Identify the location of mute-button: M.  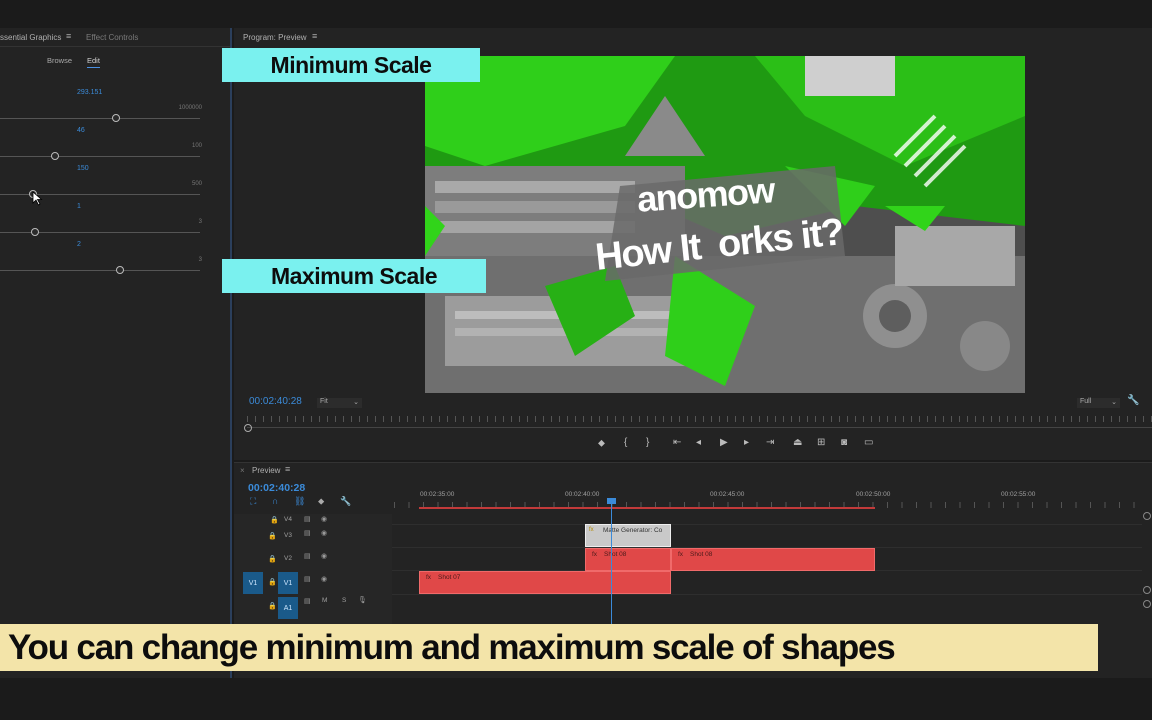
(324, 600).